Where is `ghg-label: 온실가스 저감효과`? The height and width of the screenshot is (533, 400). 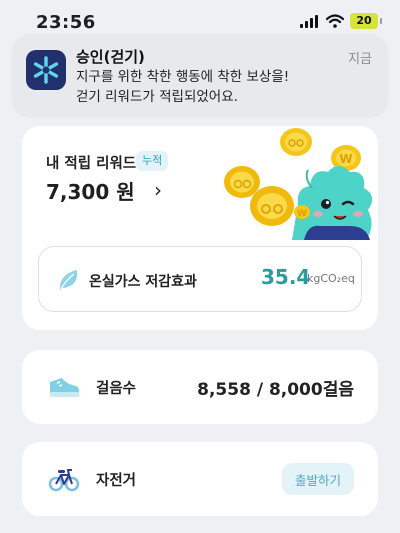
ghg-label: 온실가스 저감효과 is located at coordinates (143, 282).